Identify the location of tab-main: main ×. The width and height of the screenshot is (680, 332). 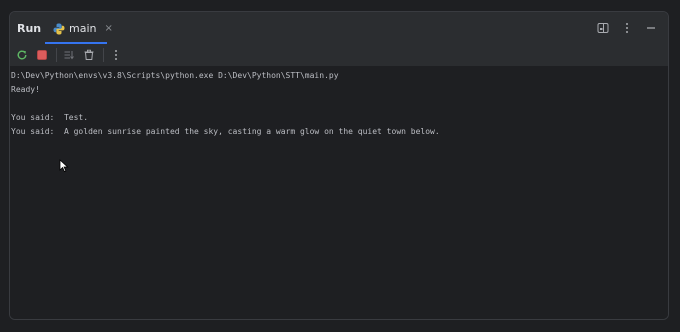
(79, 28).